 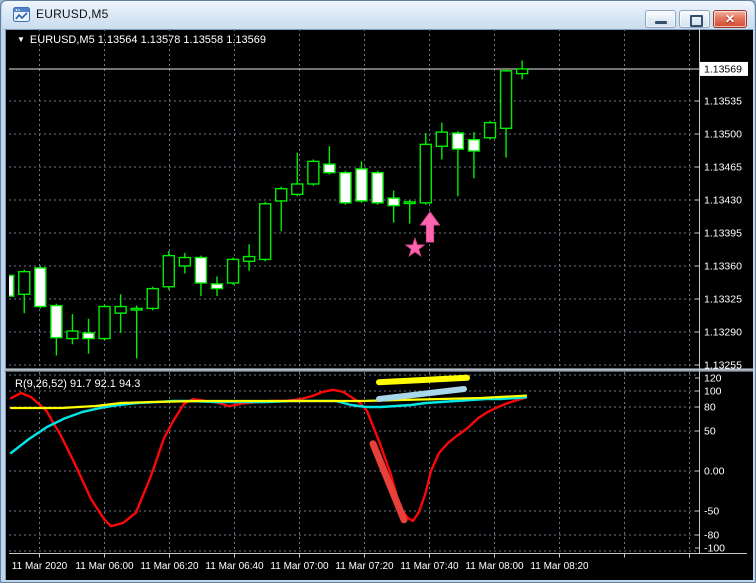 I want to click on time-axis-label: 11 Mar 07:00, so click(x=299, y=566).